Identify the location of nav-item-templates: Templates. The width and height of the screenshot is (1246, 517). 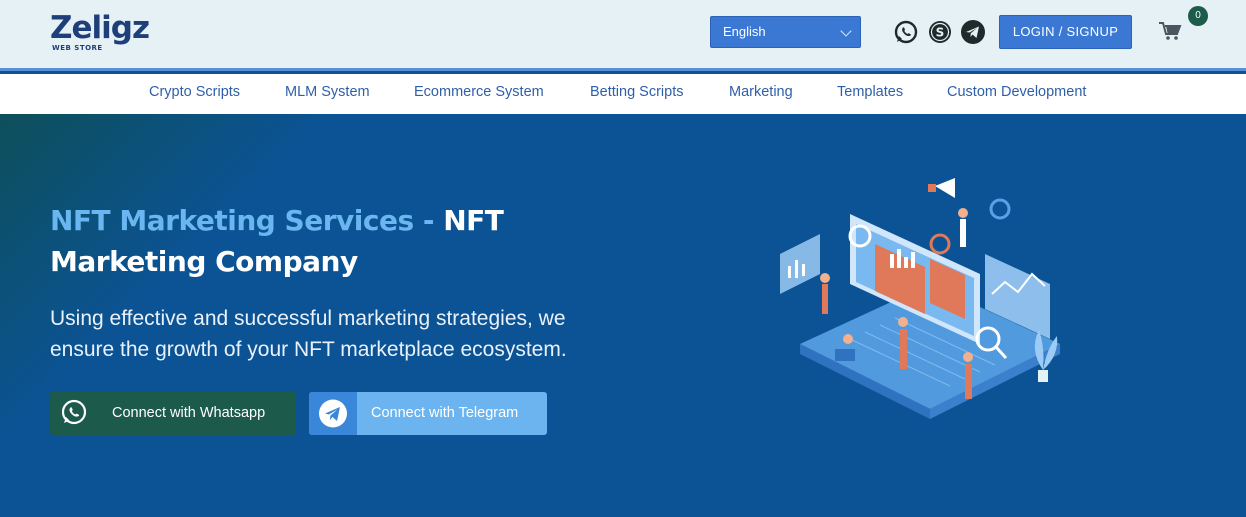
(870, 92).